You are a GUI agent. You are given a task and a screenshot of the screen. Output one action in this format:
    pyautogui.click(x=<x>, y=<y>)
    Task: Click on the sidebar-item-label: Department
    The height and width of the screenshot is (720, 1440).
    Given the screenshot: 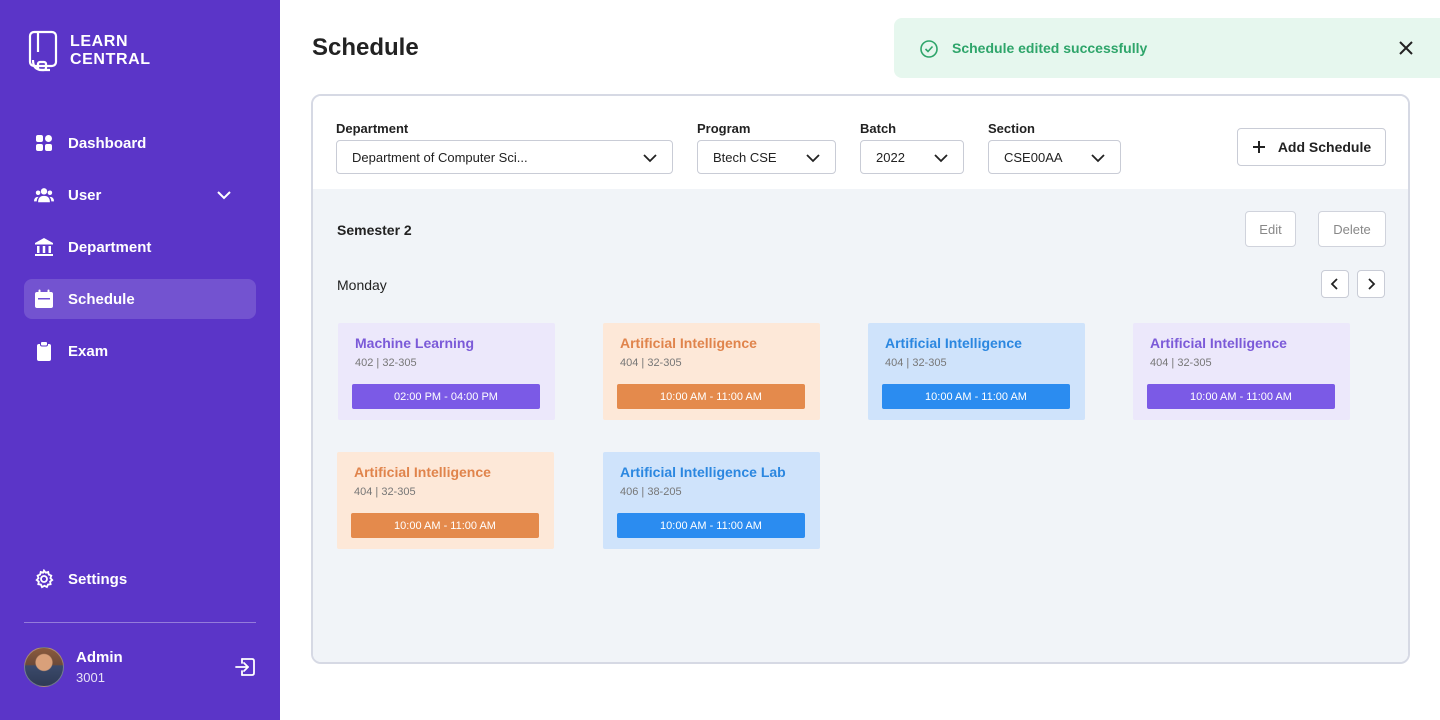 What is the action you would take?
    pyautogui.click(x=110, y=247)
    